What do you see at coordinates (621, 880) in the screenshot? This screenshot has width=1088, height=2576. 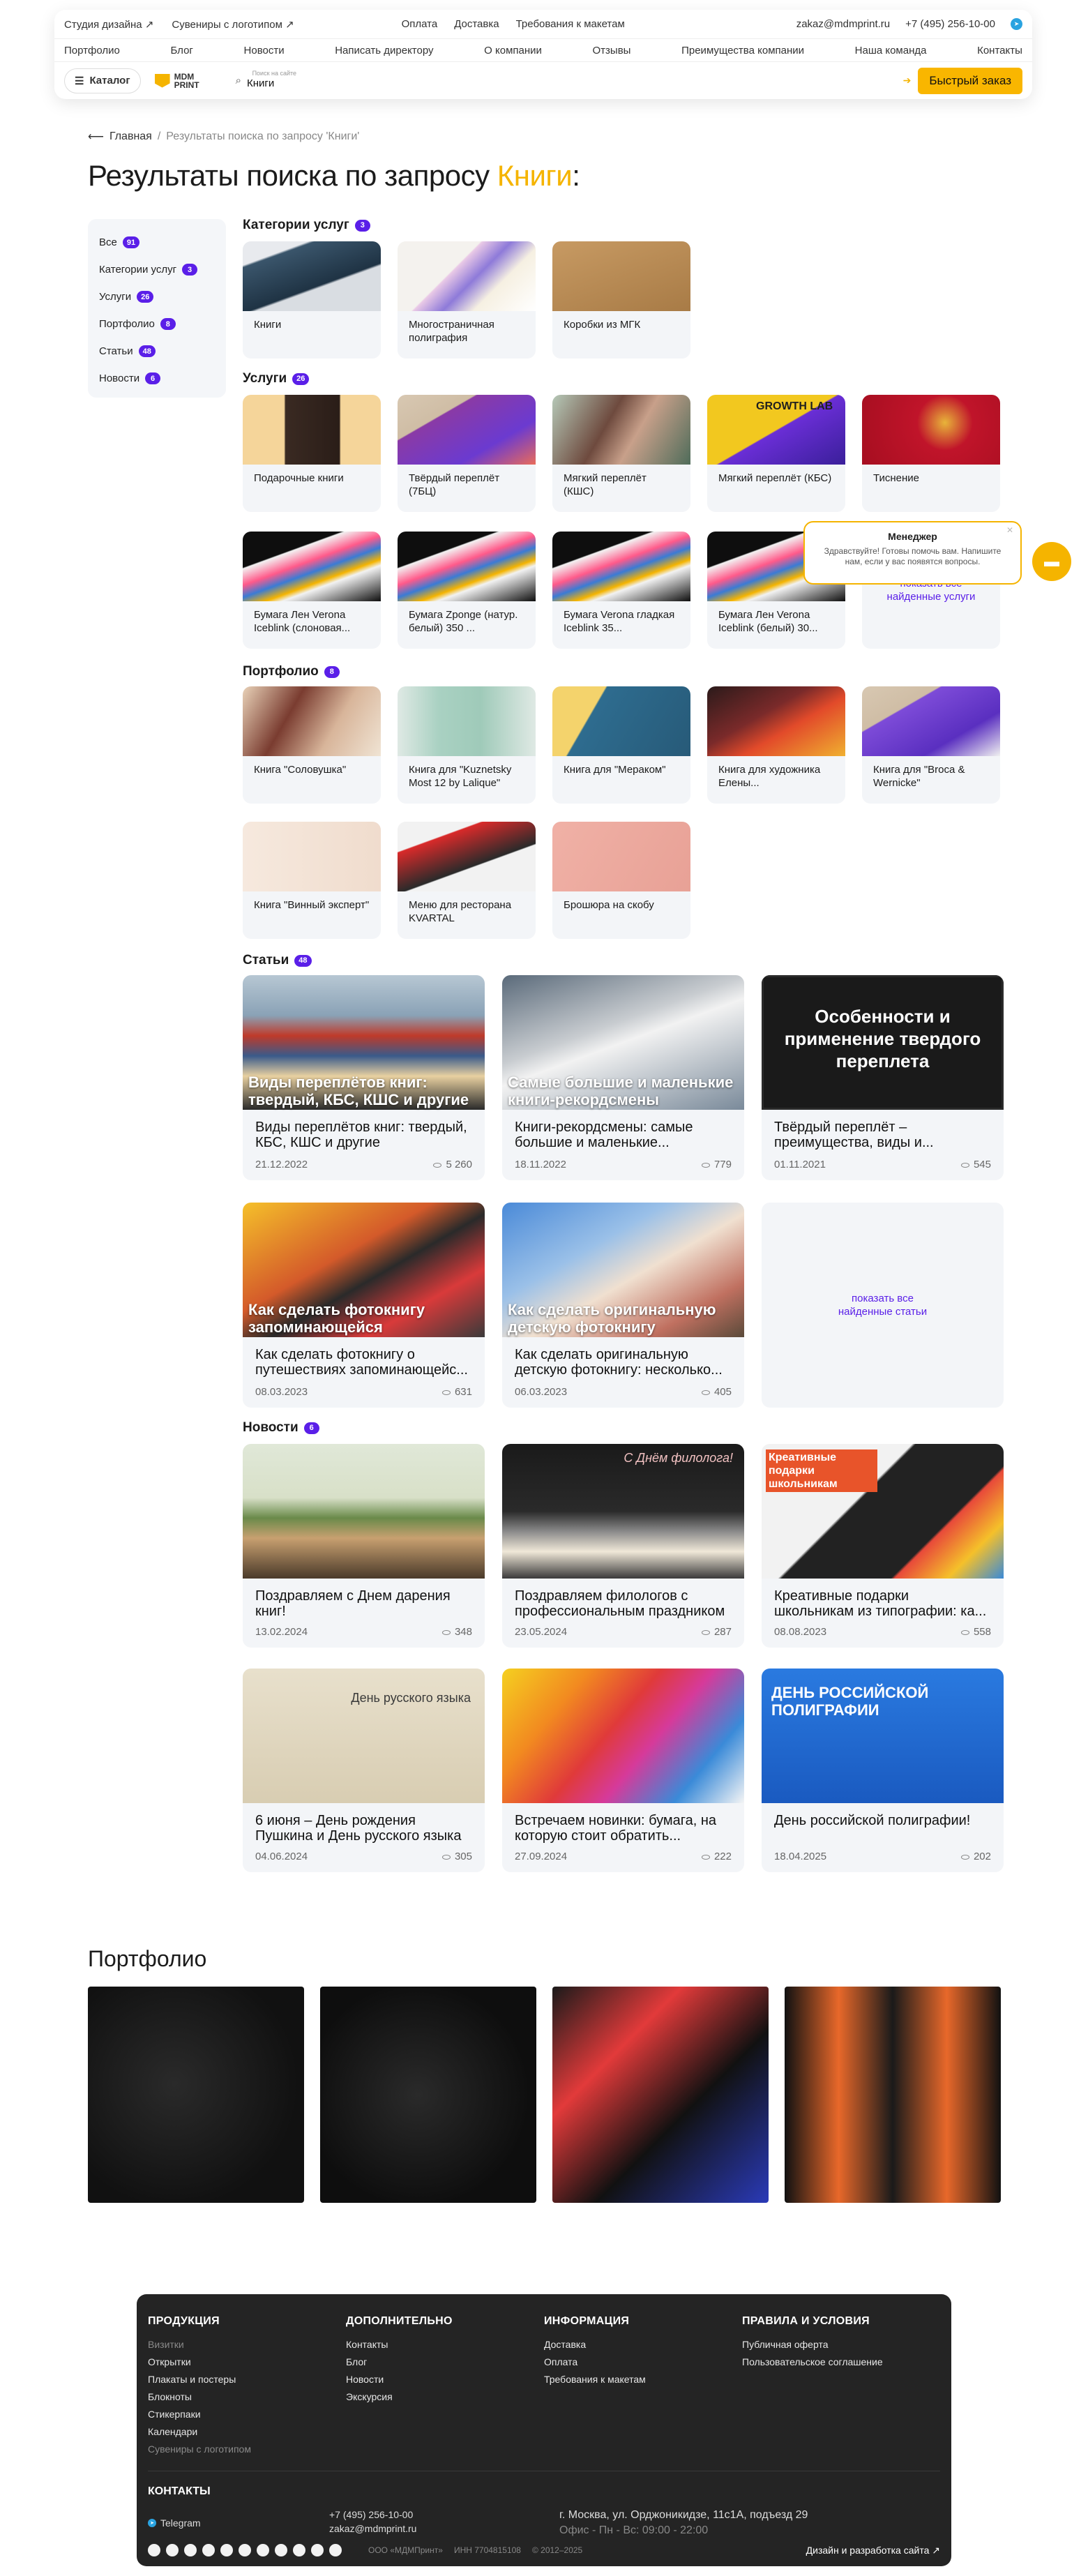 I see `portfolio-card: Брошюра на скобу` at bounding box center [621, 880].